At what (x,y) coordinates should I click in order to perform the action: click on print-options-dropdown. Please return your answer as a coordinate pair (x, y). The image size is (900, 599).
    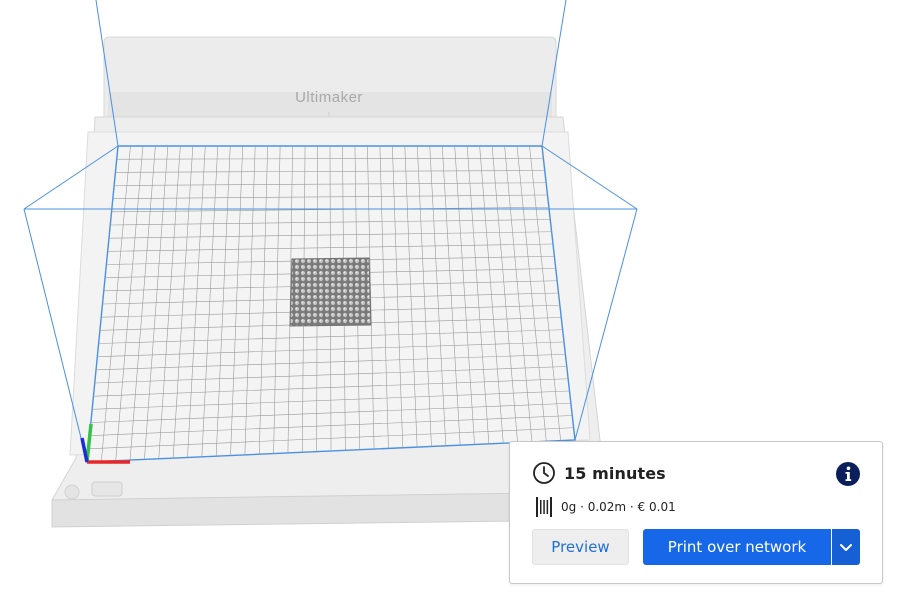
    Looking at the image, I should click on (846, 547).